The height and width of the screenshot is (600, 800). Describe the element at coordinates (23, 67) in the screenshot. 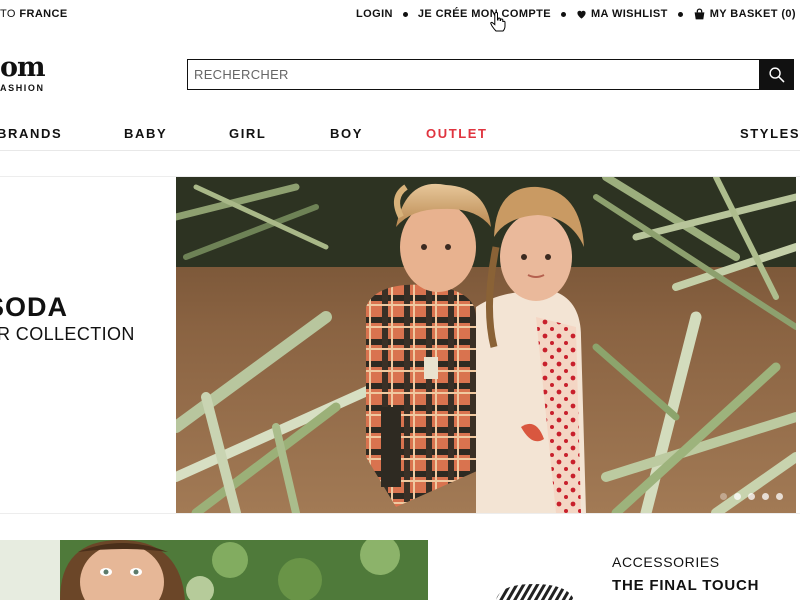

I see `logo-wordmark: om` at that location.